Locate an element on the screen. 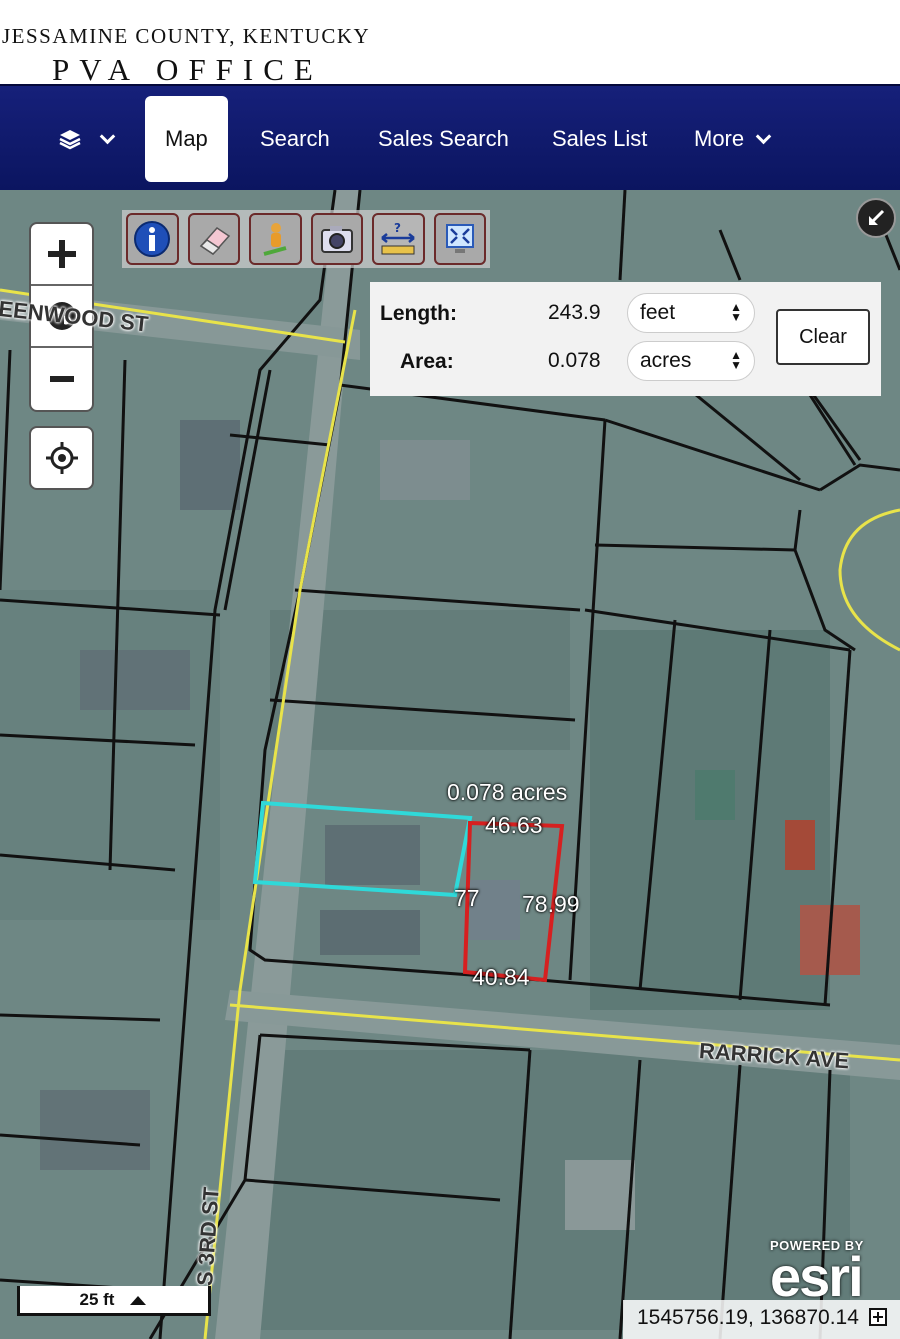  esri-logo: POWERED BY esri is located at coordinates (817, 1273).